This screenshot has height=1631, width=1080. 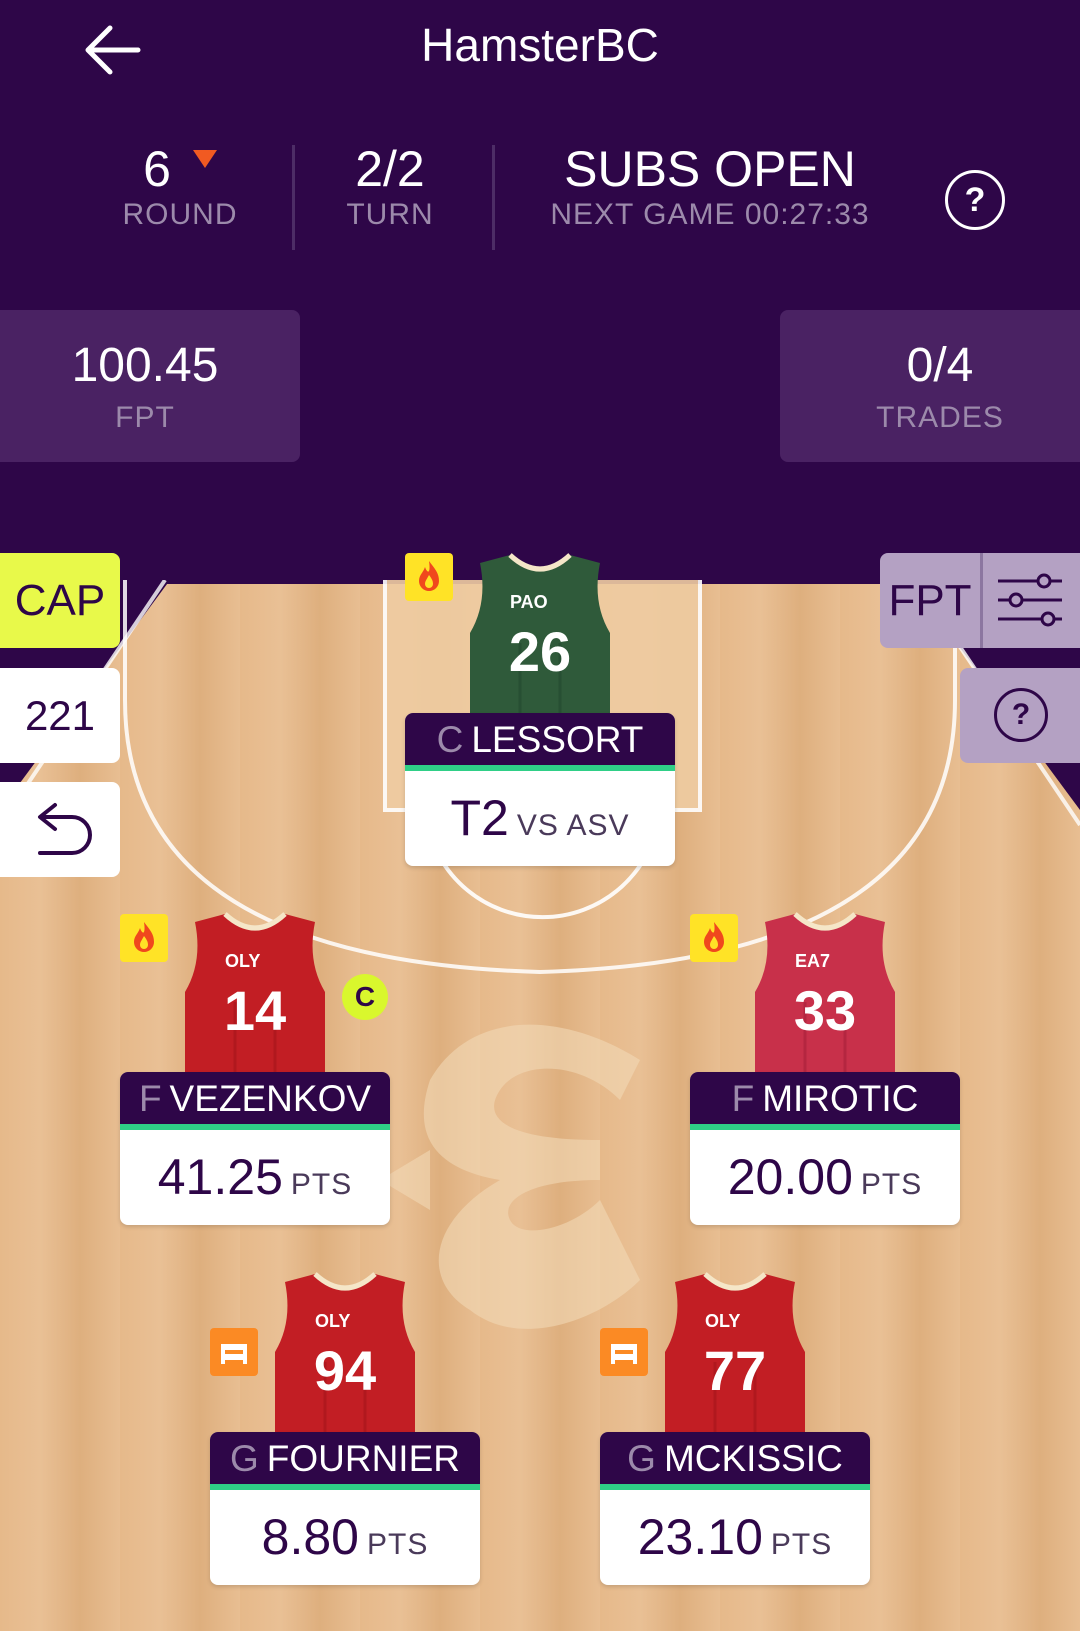 I want to click on player-card: F MIROTIC 20.00 PTS, so click(x=825, y=1148).